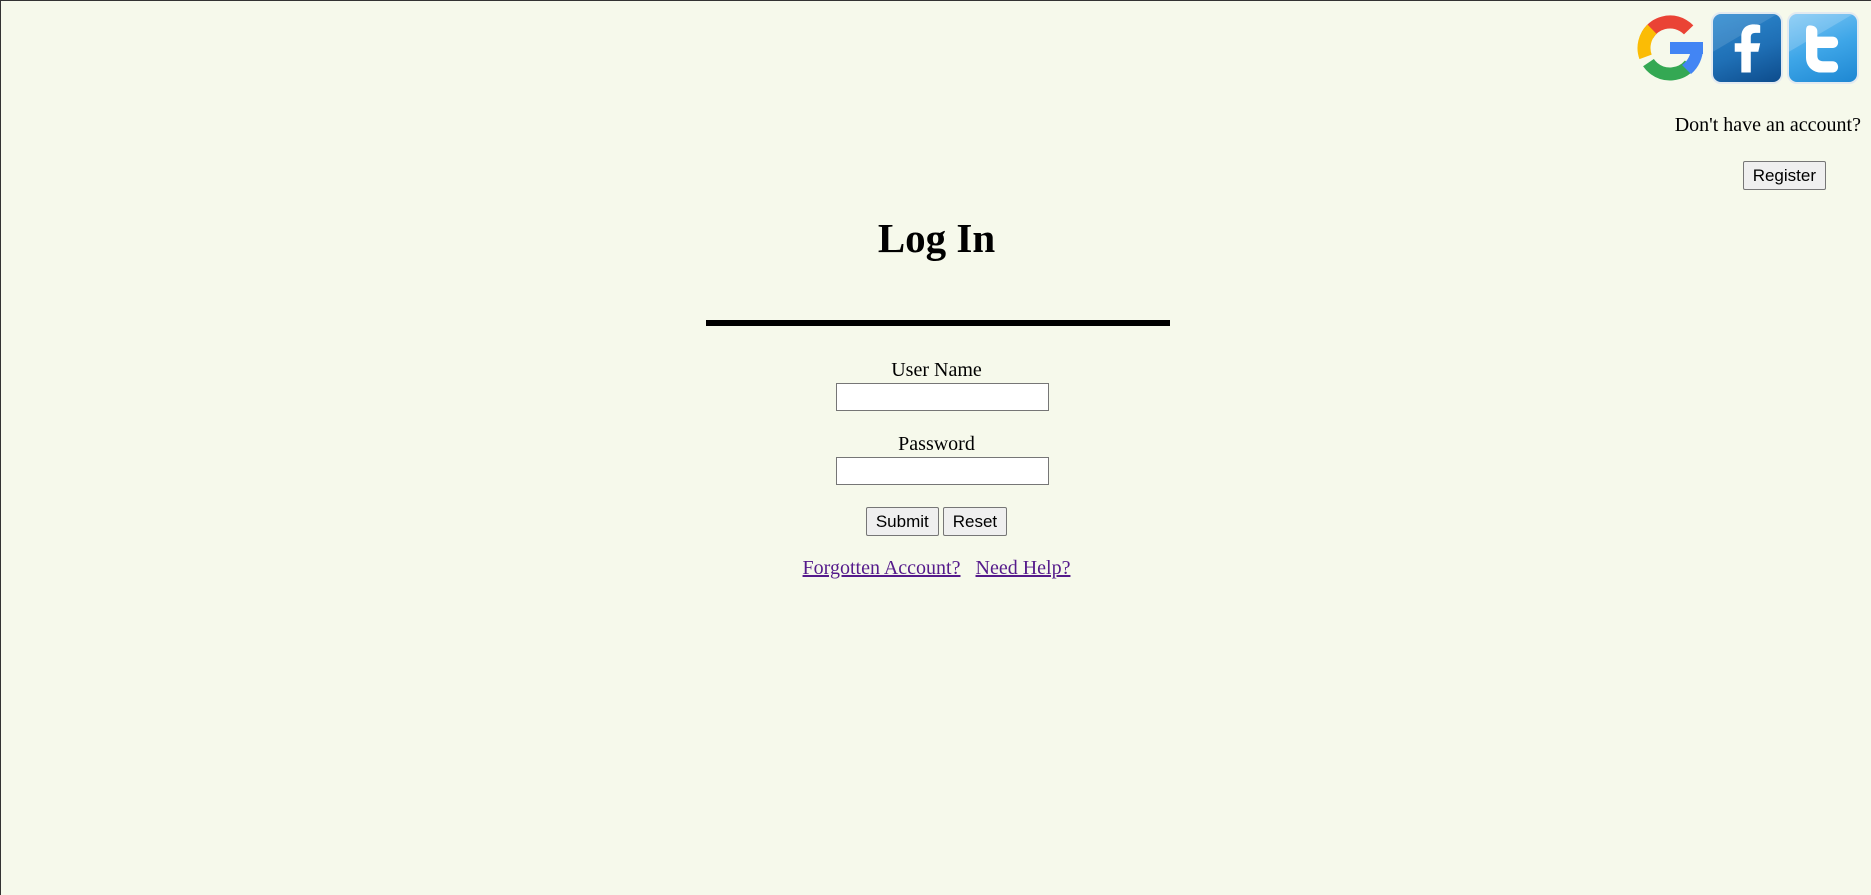 The width and height of the screenshot is (1871, 895). I want to click on username-label: User Name, so click(936, 370).